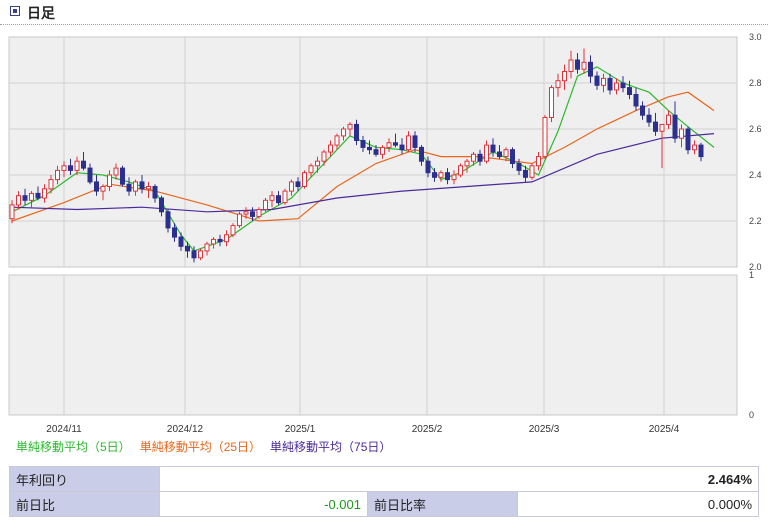  I want to click on x-tick-label: 2024/12, so click(185, 429).